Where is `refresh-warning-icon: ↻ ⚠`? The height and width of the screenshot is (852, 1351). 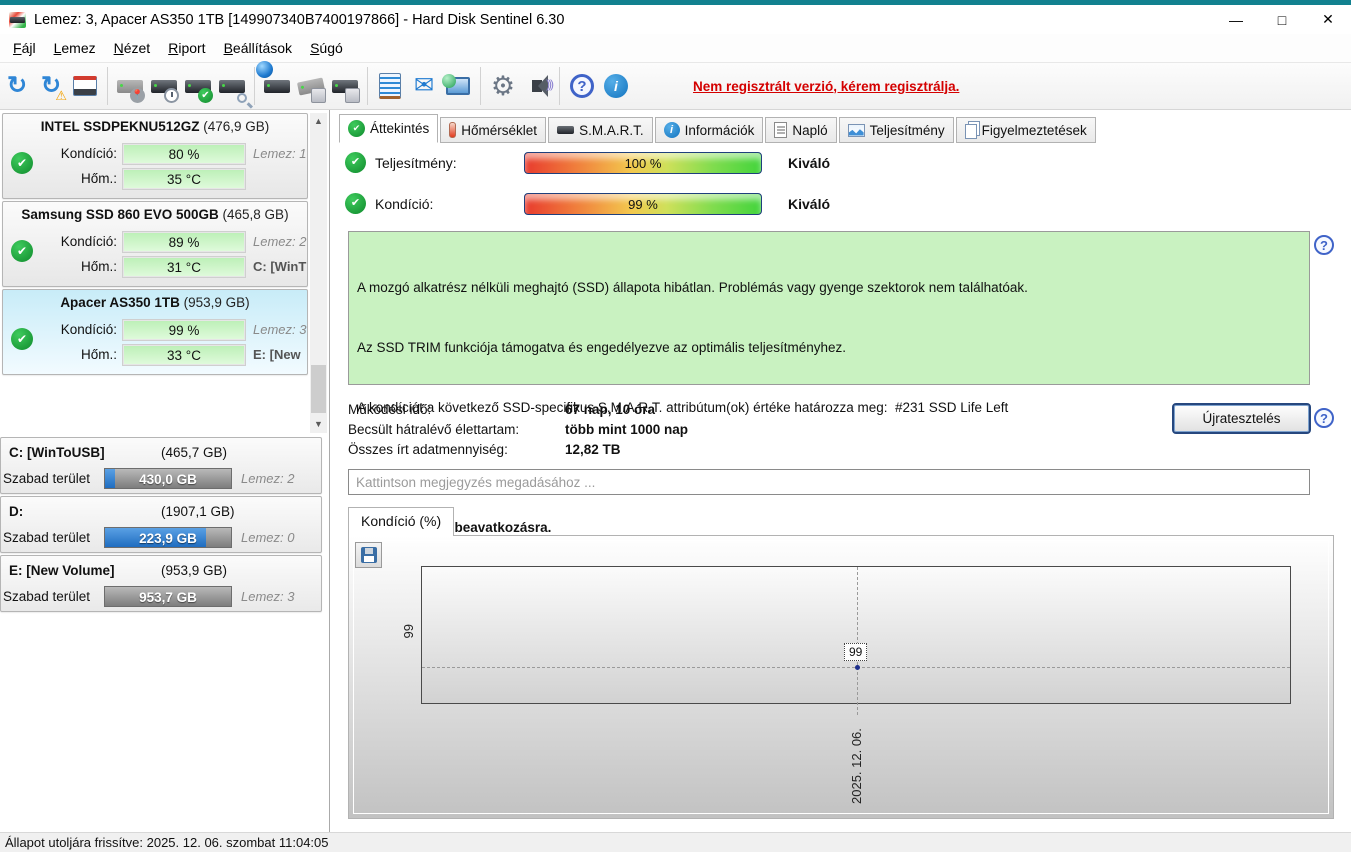
refresh-warning-icon: ↻ ⚠ is located at coordinates (51, 86).